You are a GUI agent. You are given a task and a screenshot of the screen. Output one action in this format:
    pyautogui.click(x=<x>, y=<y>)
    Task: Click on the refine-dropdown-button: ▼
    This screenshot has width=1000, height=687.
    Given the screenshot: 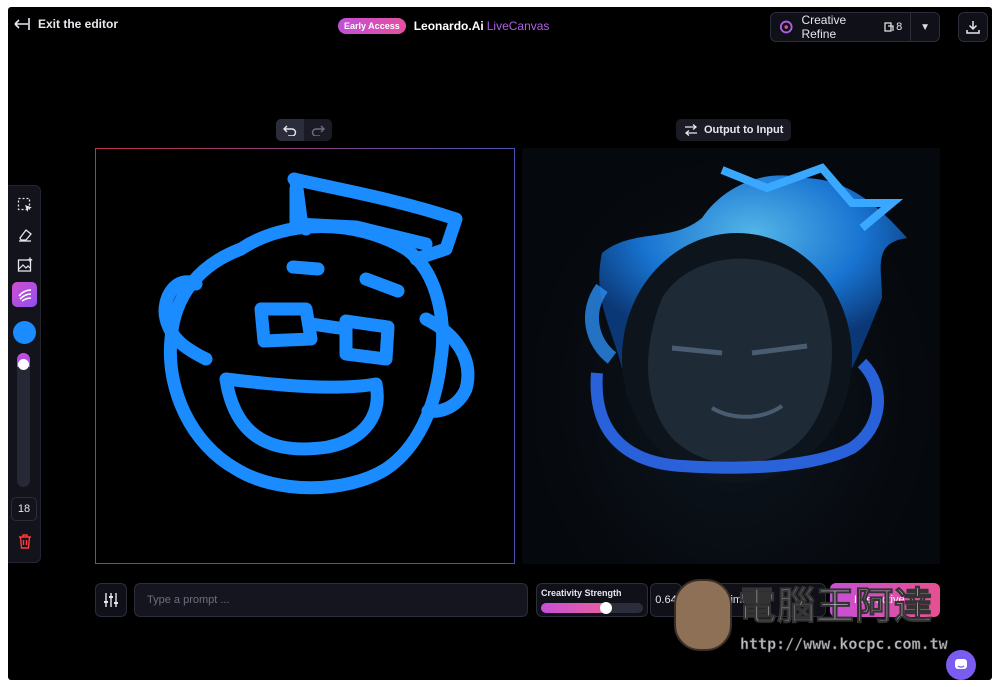 What is the action you would take?
    pyautogui.click(x=925, y=27)
    